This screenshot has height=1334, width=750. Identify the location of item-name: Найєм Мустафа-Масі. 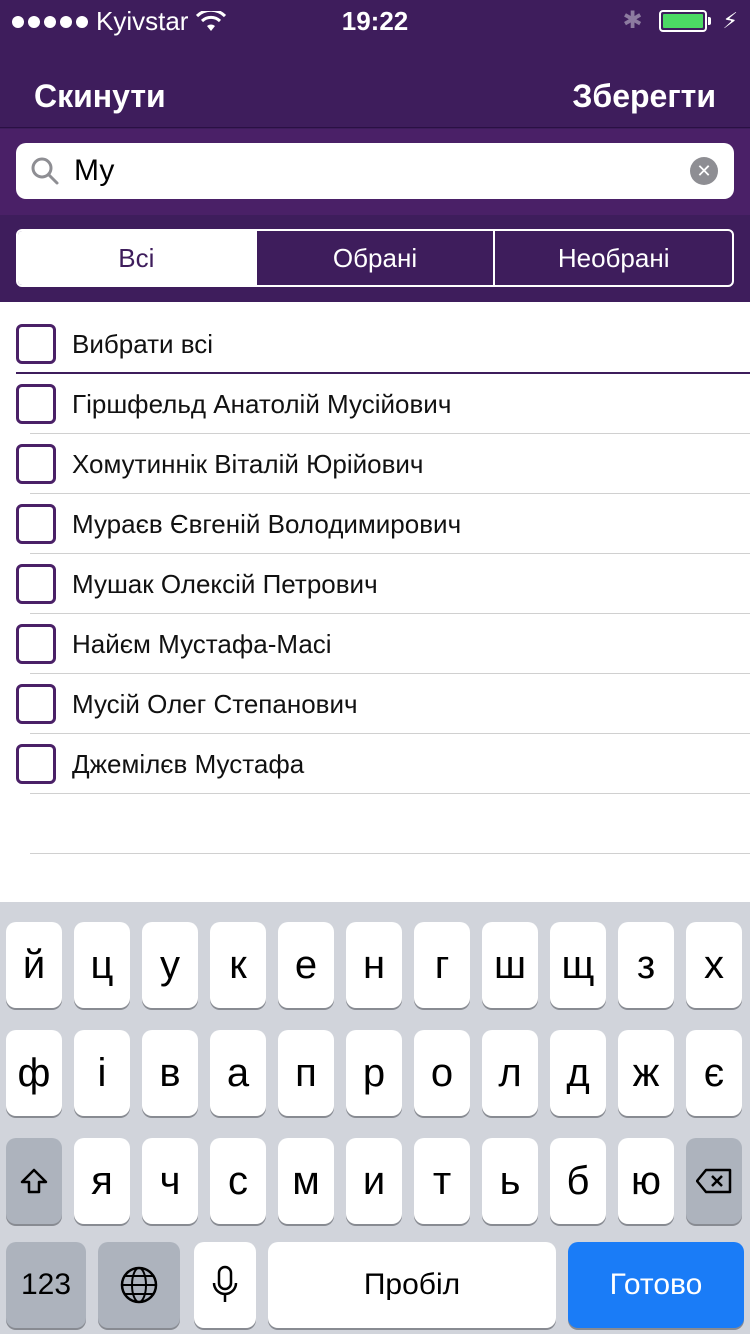
(202, 643).